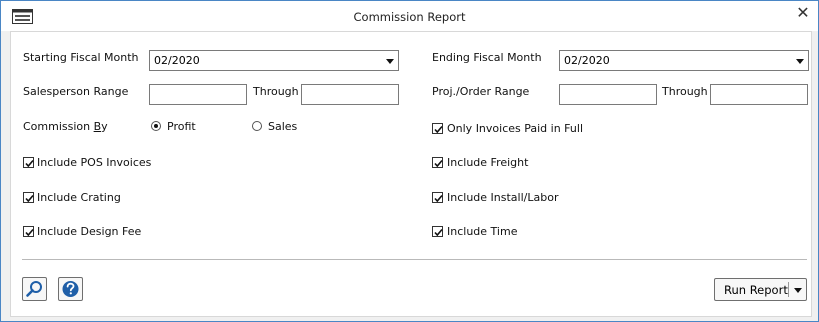 This screenshot has width=819, height=322. Describe the element at coordinates (79, 197) in the screenshot. I see `include-crating-label: Include Crating` at that location.